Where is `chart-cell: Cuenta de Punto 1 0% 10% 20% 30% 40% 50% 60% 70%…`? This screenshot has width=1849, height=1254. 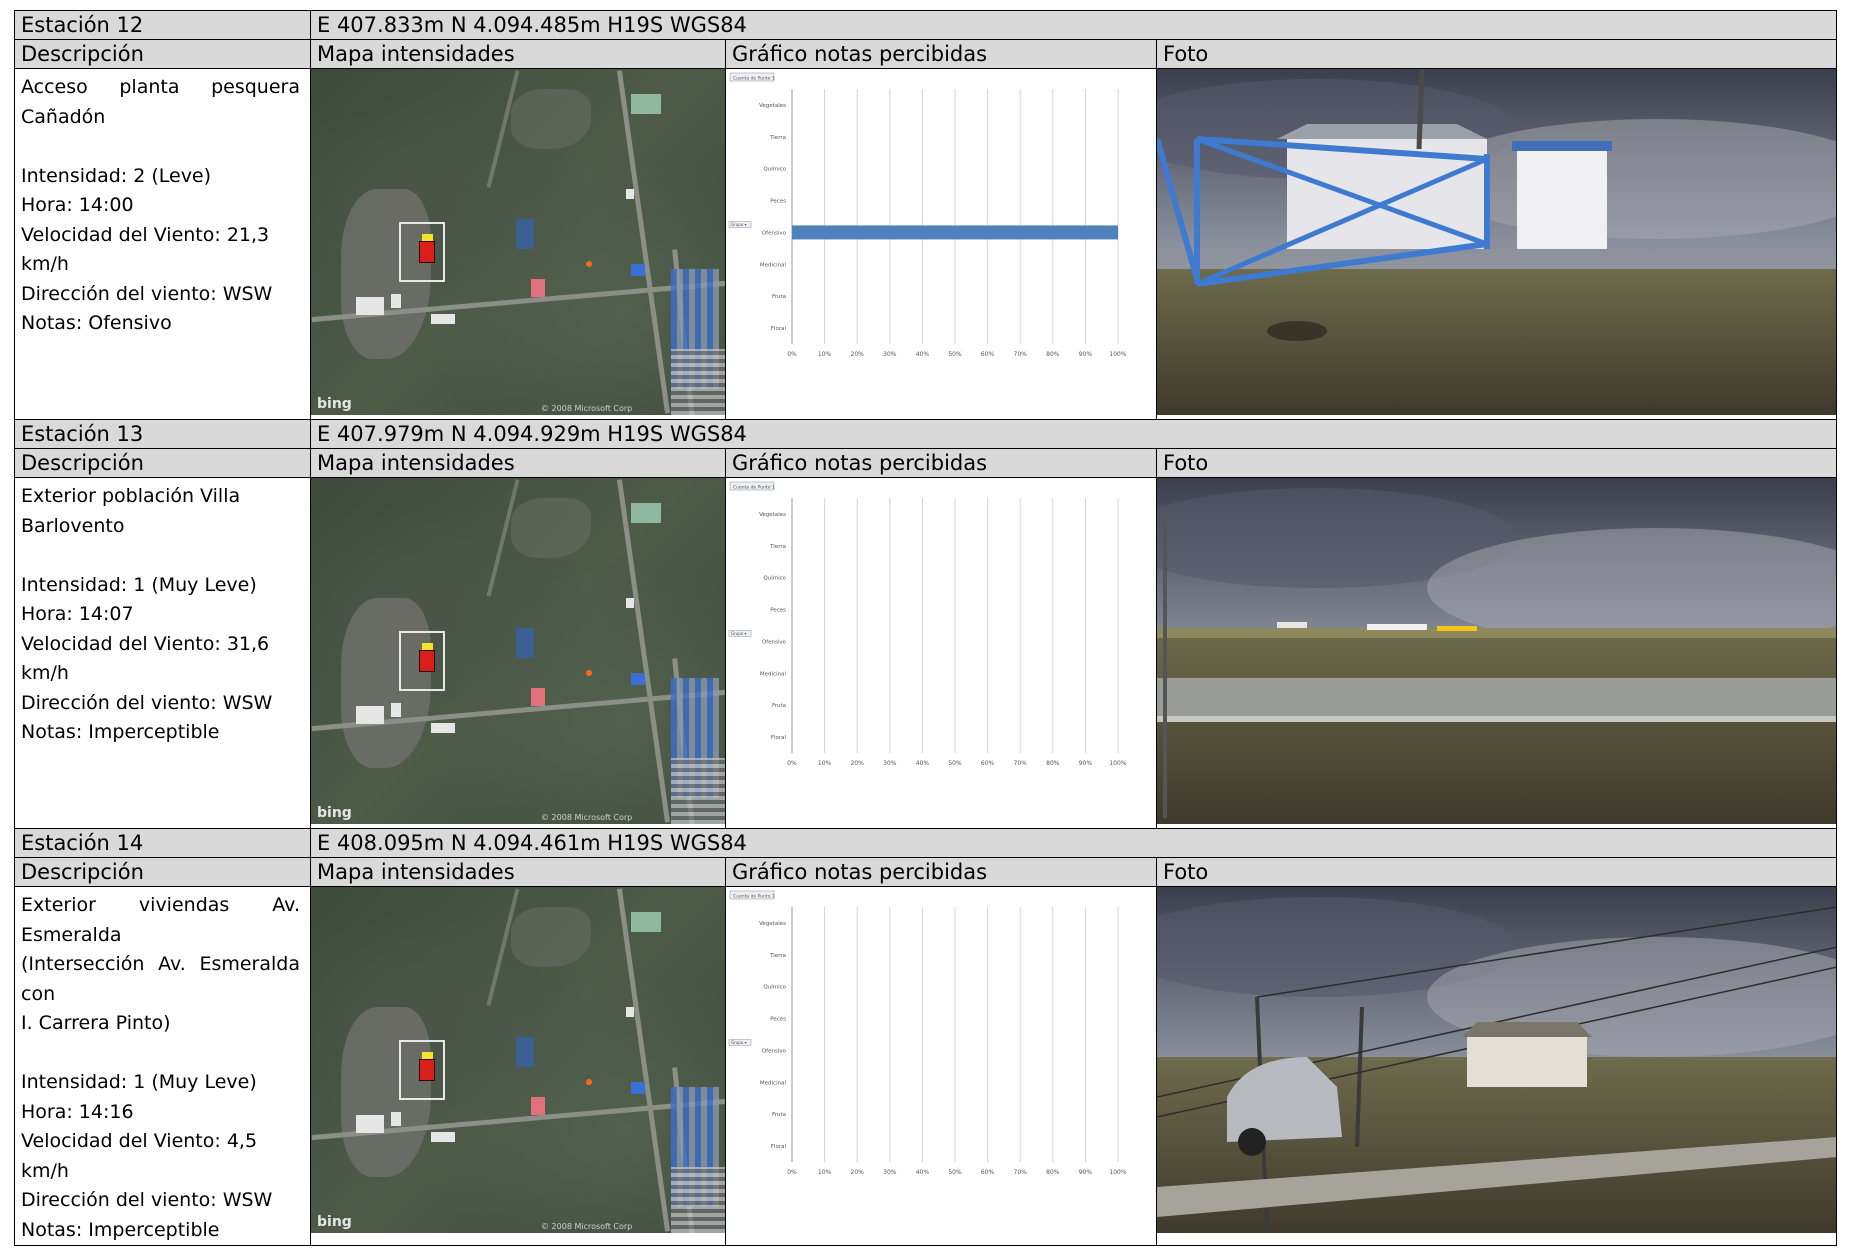 chart-cell: Cuenta de Punto 1 0% 10% 20% 30% 40% 50% 60% 70%… is located at coordinates (941, 653).